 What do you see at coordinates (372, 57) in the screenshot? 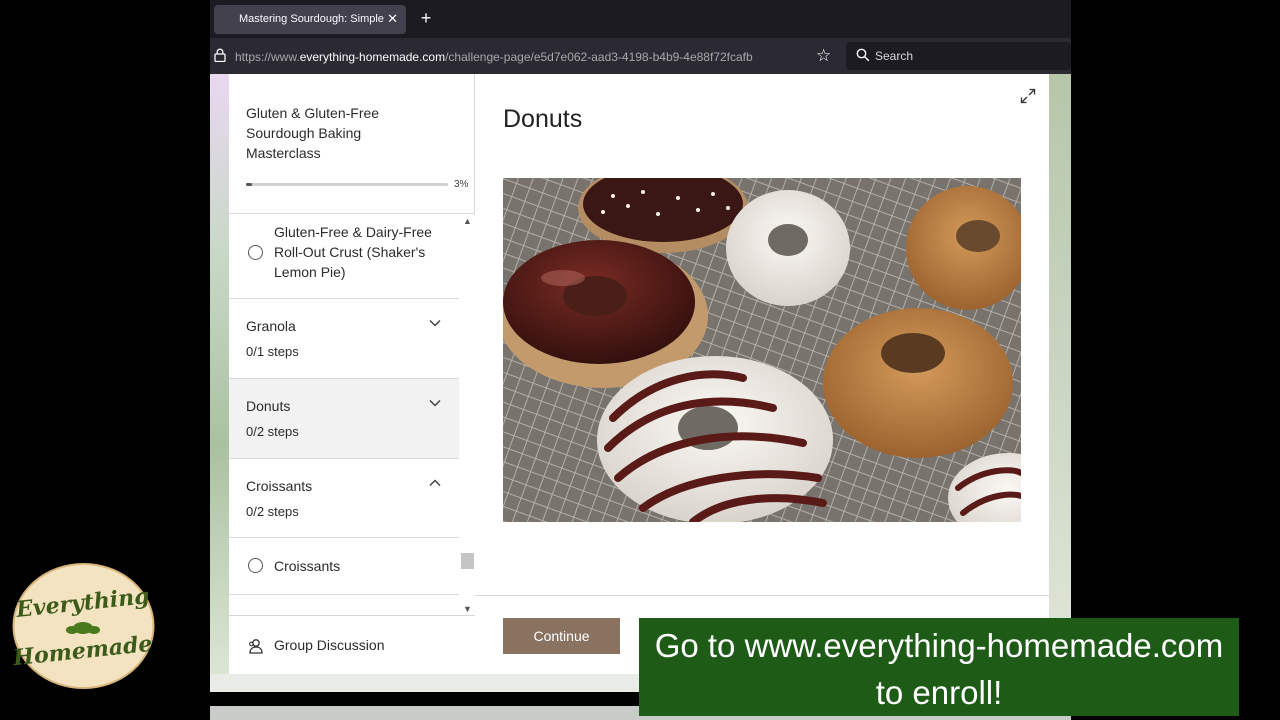
I see `url-host: everything-homemade.com` at bounding box center [372, 57].